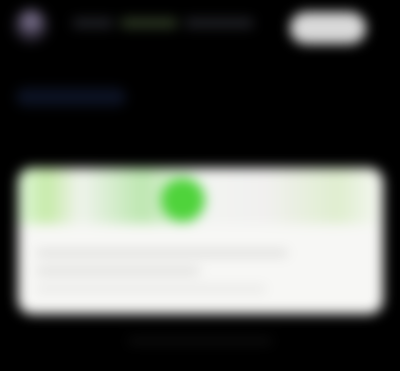 The image size is (400, 371). What do you see at coordinates (31, 25) in the screenshot?
I see `avatar` at bounding box center [31, 25].